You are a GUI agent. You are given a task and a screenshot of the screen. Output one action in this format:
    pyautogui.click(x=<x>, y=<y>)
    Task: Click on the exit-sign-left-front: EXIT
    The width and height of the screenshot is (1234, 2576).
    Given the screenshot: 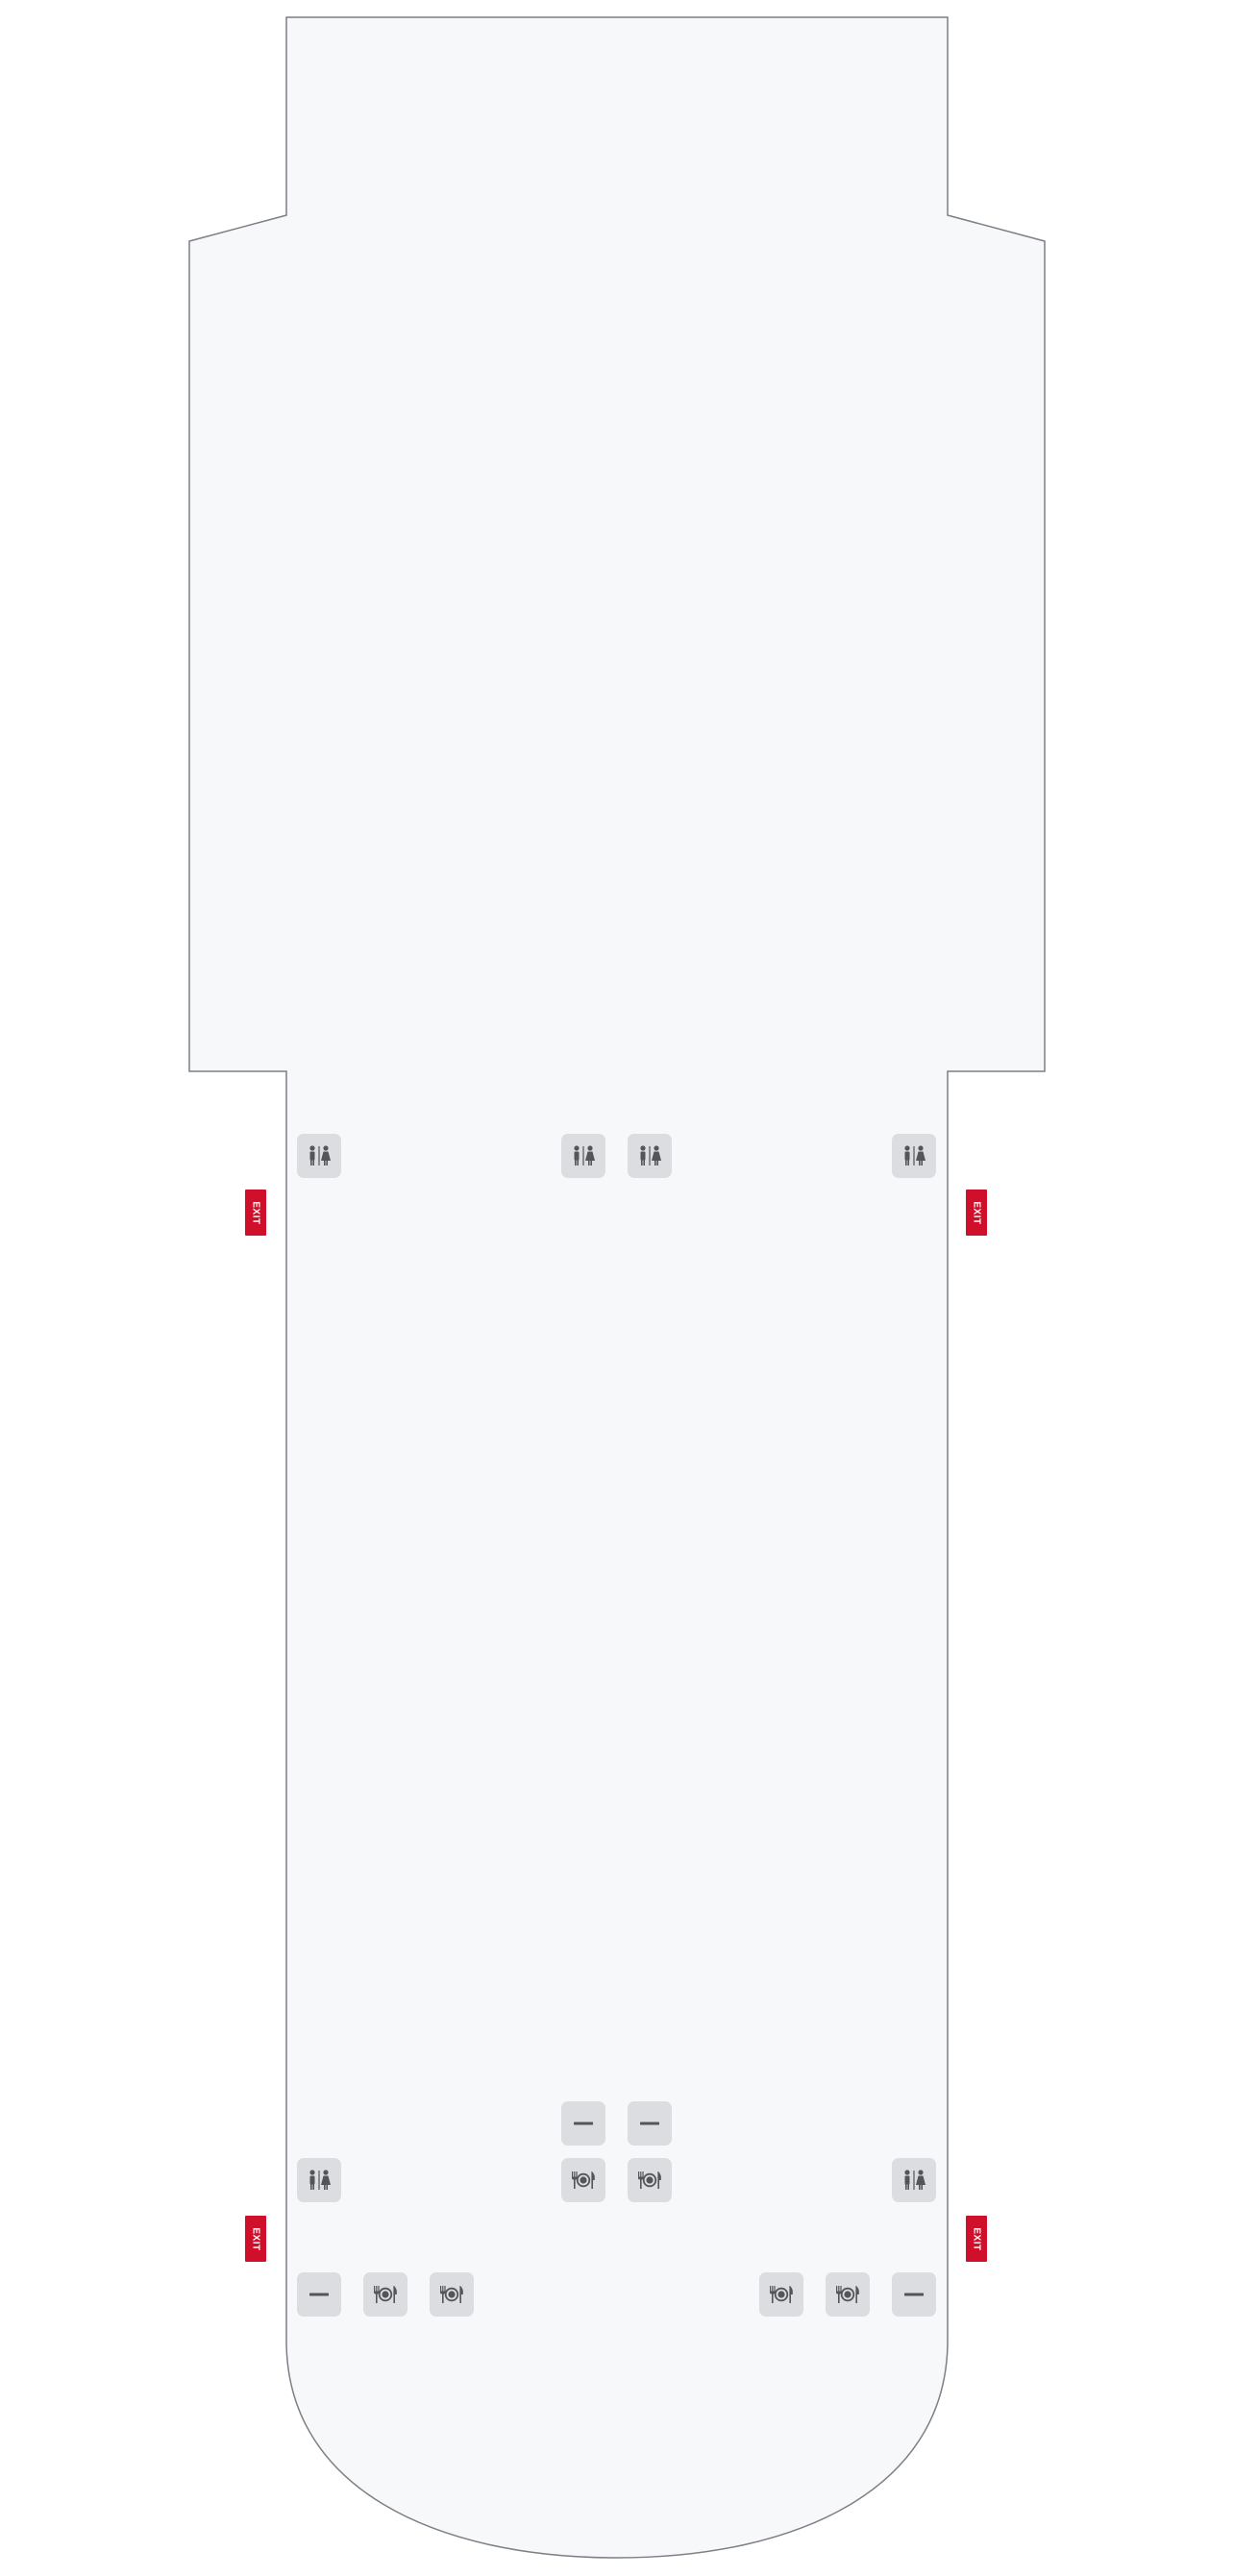 What is the action you would take?
    pyautogui.click(x=255, y=1213)
    